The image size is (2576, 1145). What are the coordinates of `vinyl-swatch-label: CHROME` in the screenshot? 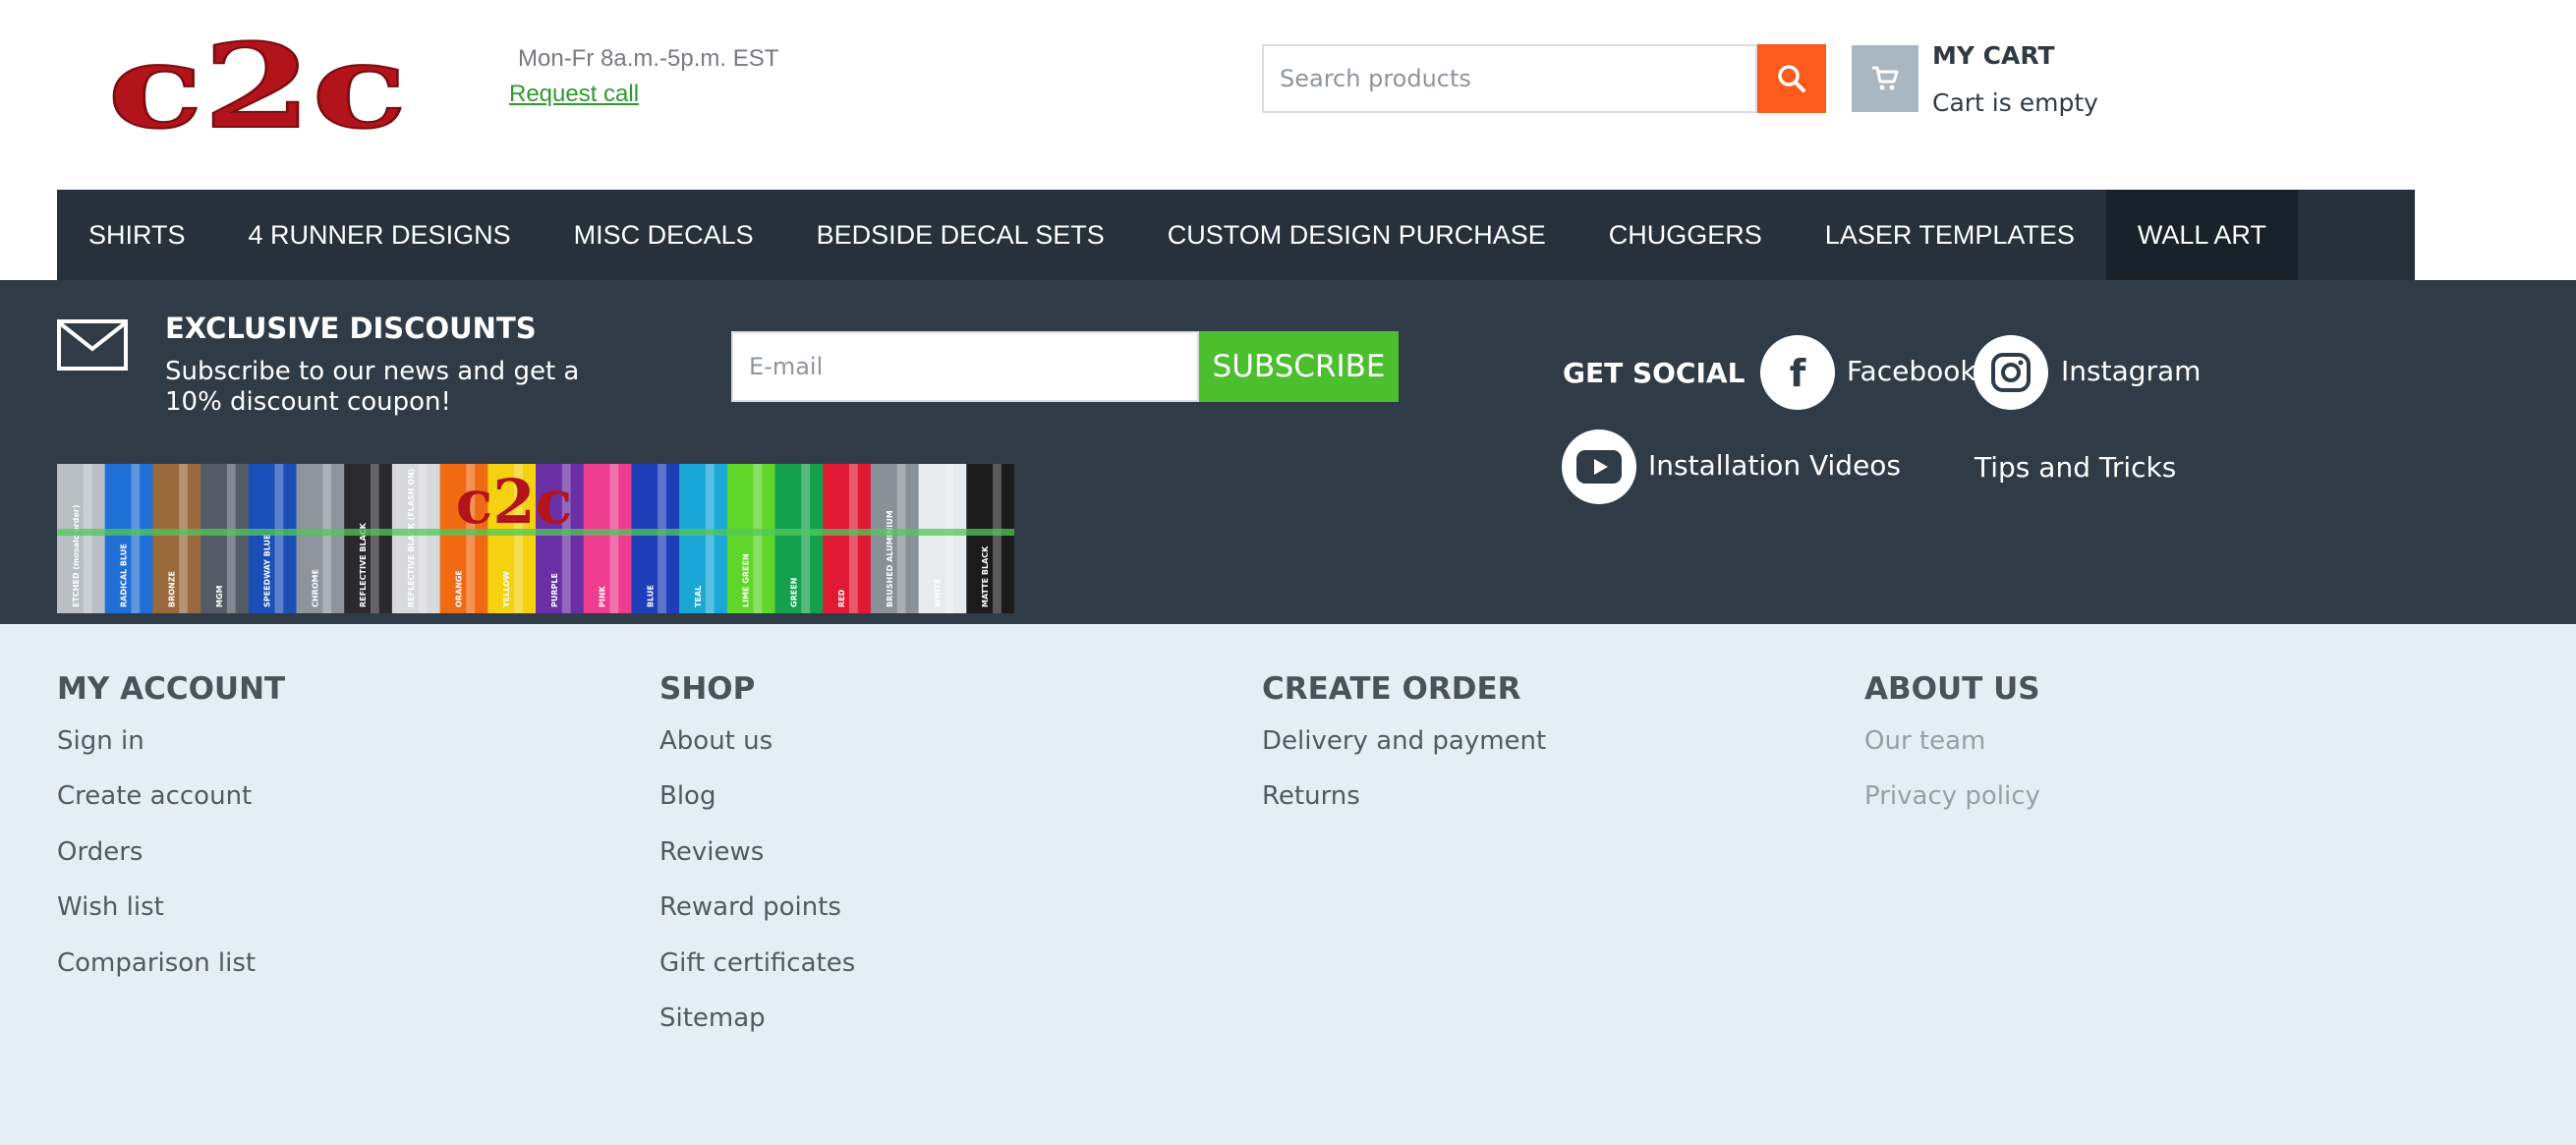 It's located at (315, 588).